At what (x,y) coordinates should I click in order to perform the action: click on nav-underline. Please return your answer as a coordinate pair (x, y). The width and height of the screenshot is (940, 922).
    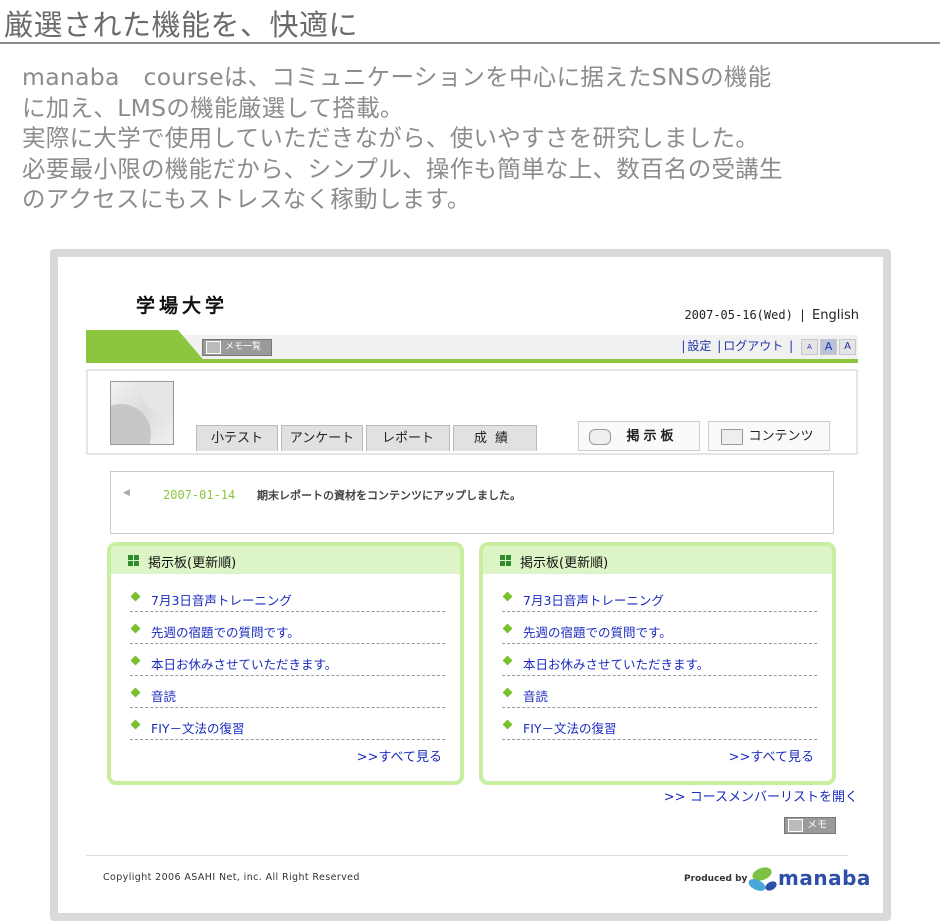
    Looking at the image, I should click on (472, 361).